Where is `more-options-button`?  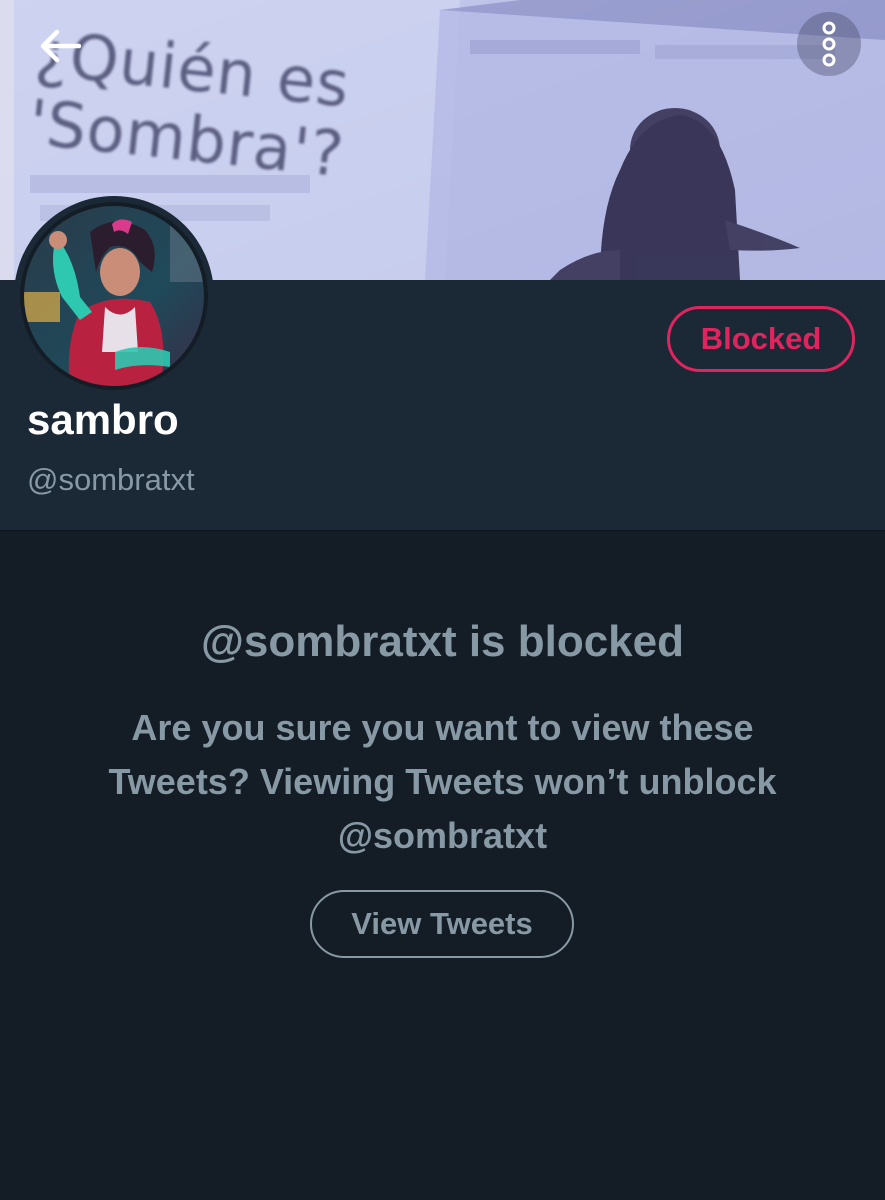
more-options-button is located at coordinates (829, 44).